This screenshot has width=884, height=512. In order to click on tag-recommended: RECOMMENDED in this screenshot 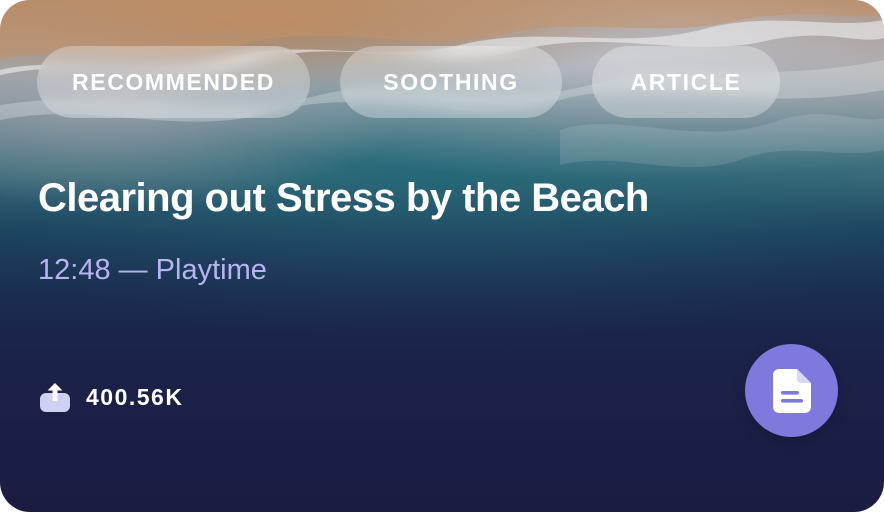, I will do `click(173, 82)`.